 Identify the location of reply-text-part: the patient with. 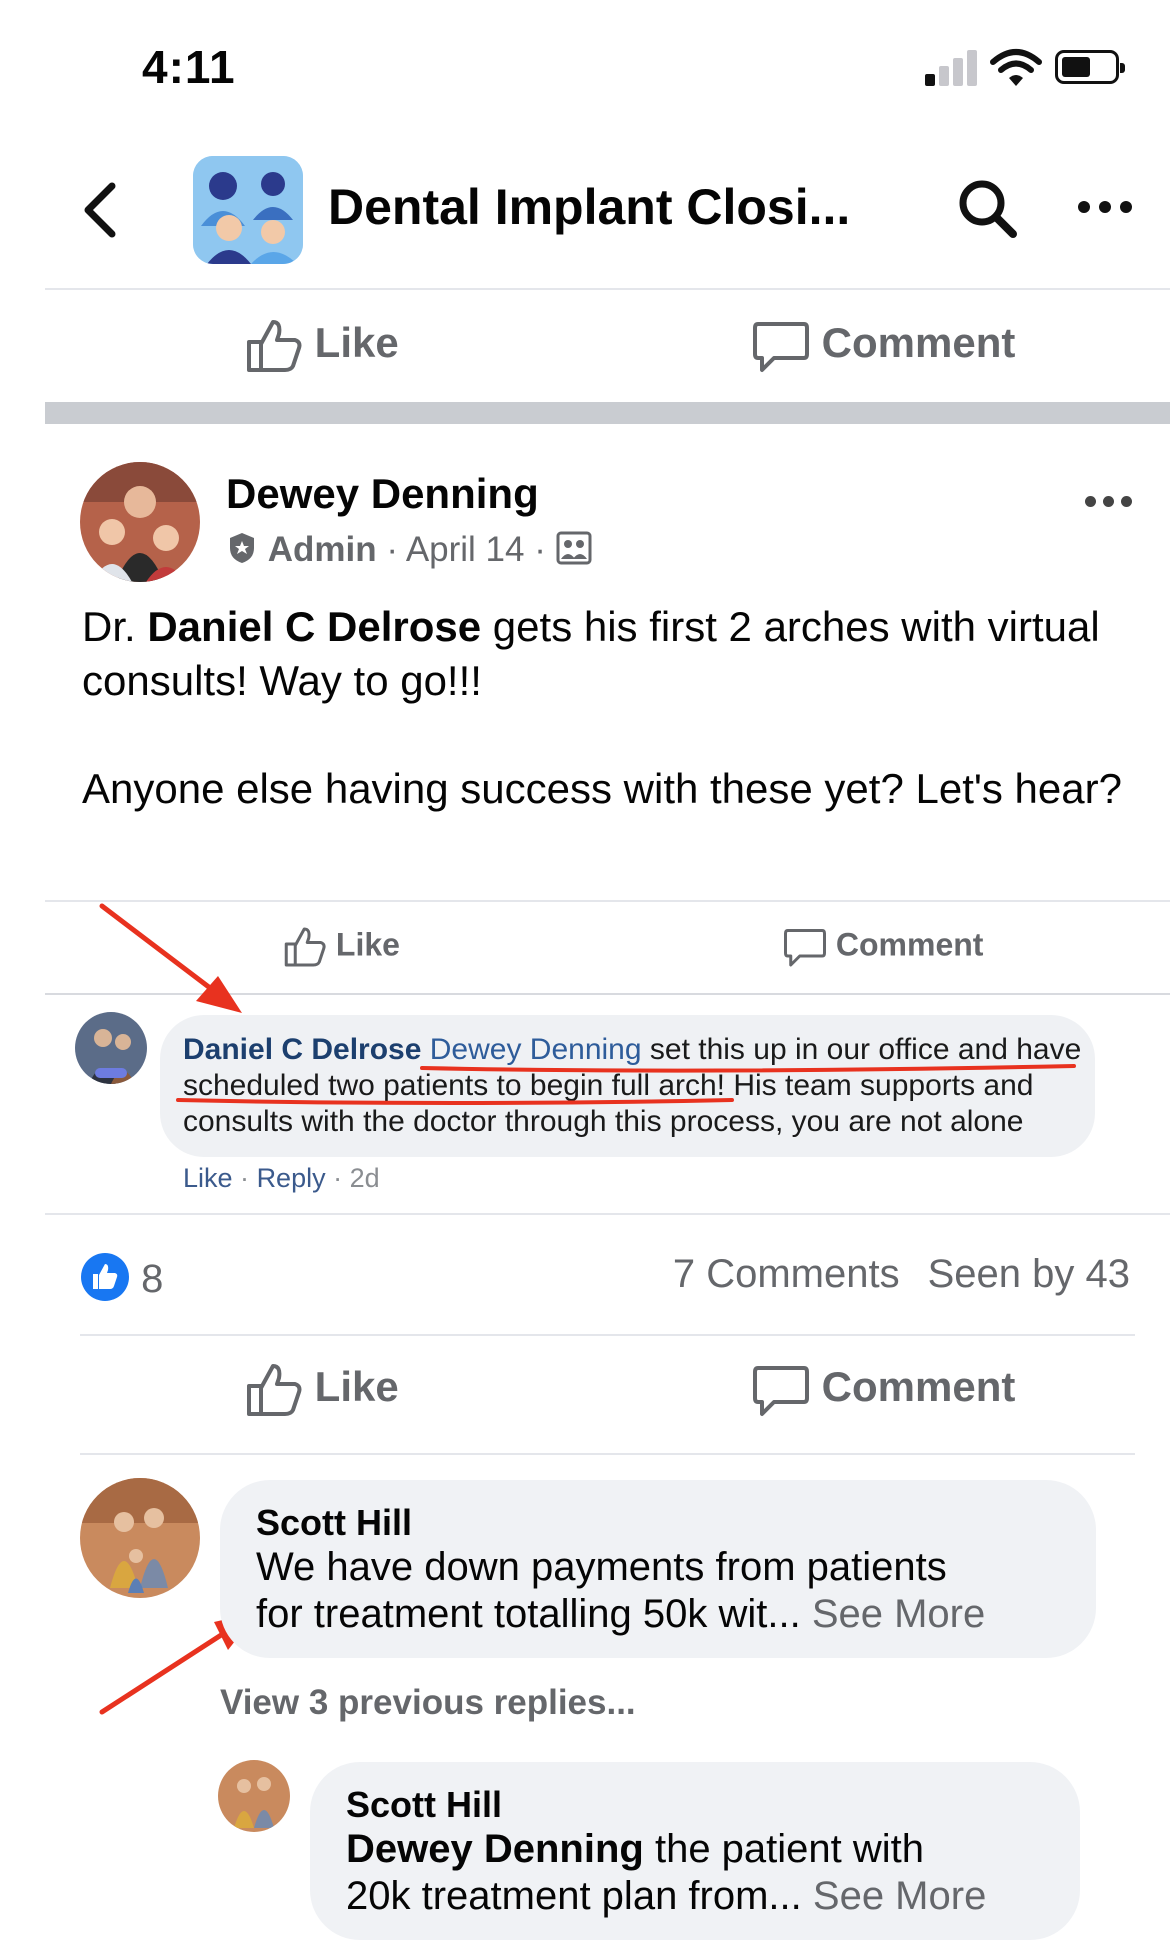
(784, 1849).